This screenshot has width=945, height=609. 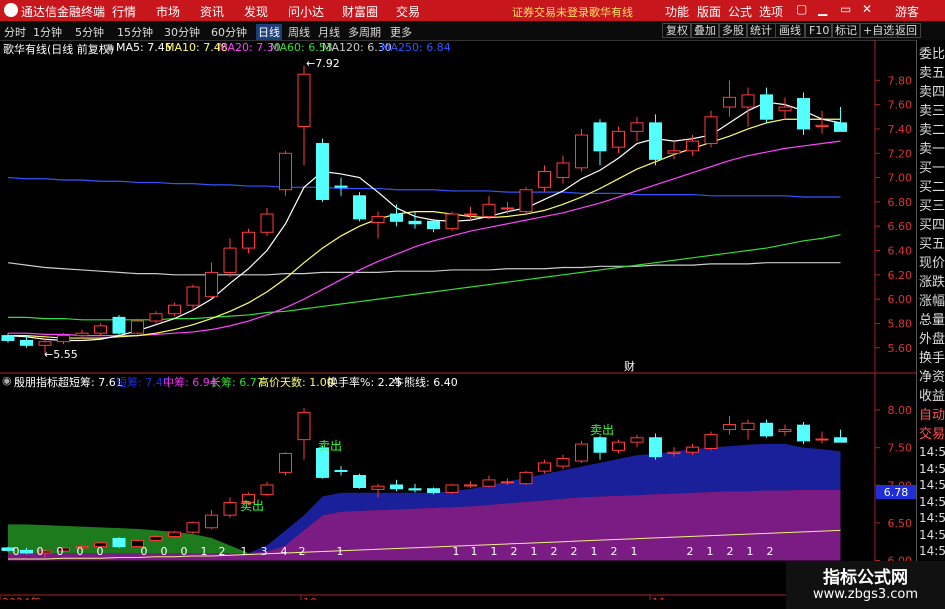 I want to click on tab-30min: 30分钟, so click(x=182, y=32).